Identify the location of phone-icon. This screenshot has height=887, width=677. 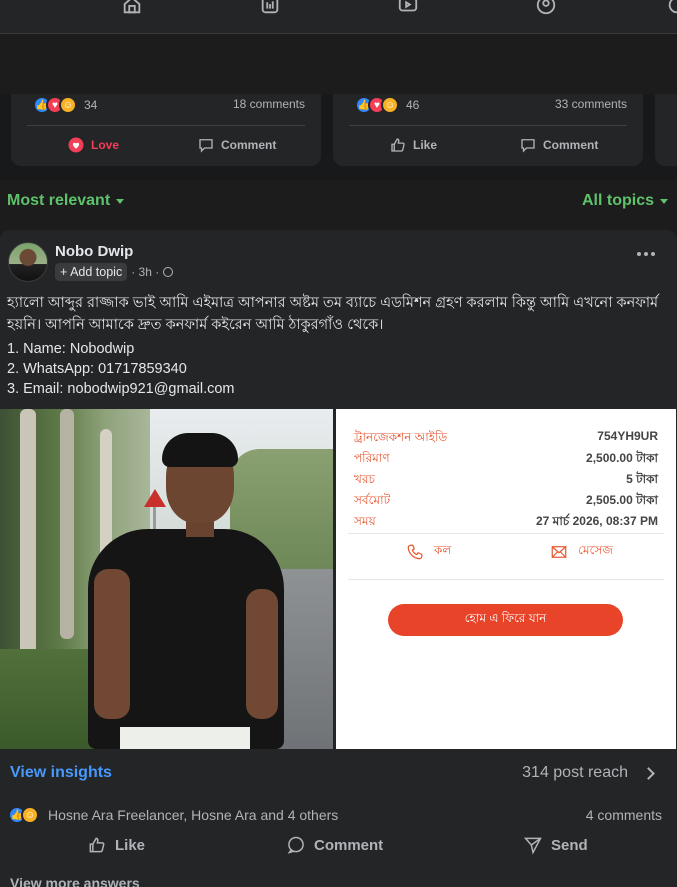
(415, 552).